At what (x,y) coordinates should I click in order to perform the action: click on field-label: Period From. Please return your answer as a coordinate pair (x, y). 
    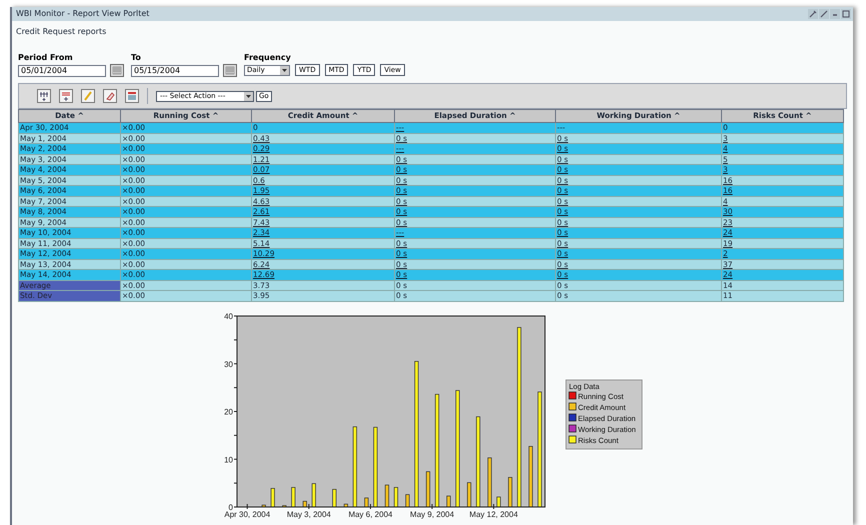
    Looking at the image, I should click on (46, 58).